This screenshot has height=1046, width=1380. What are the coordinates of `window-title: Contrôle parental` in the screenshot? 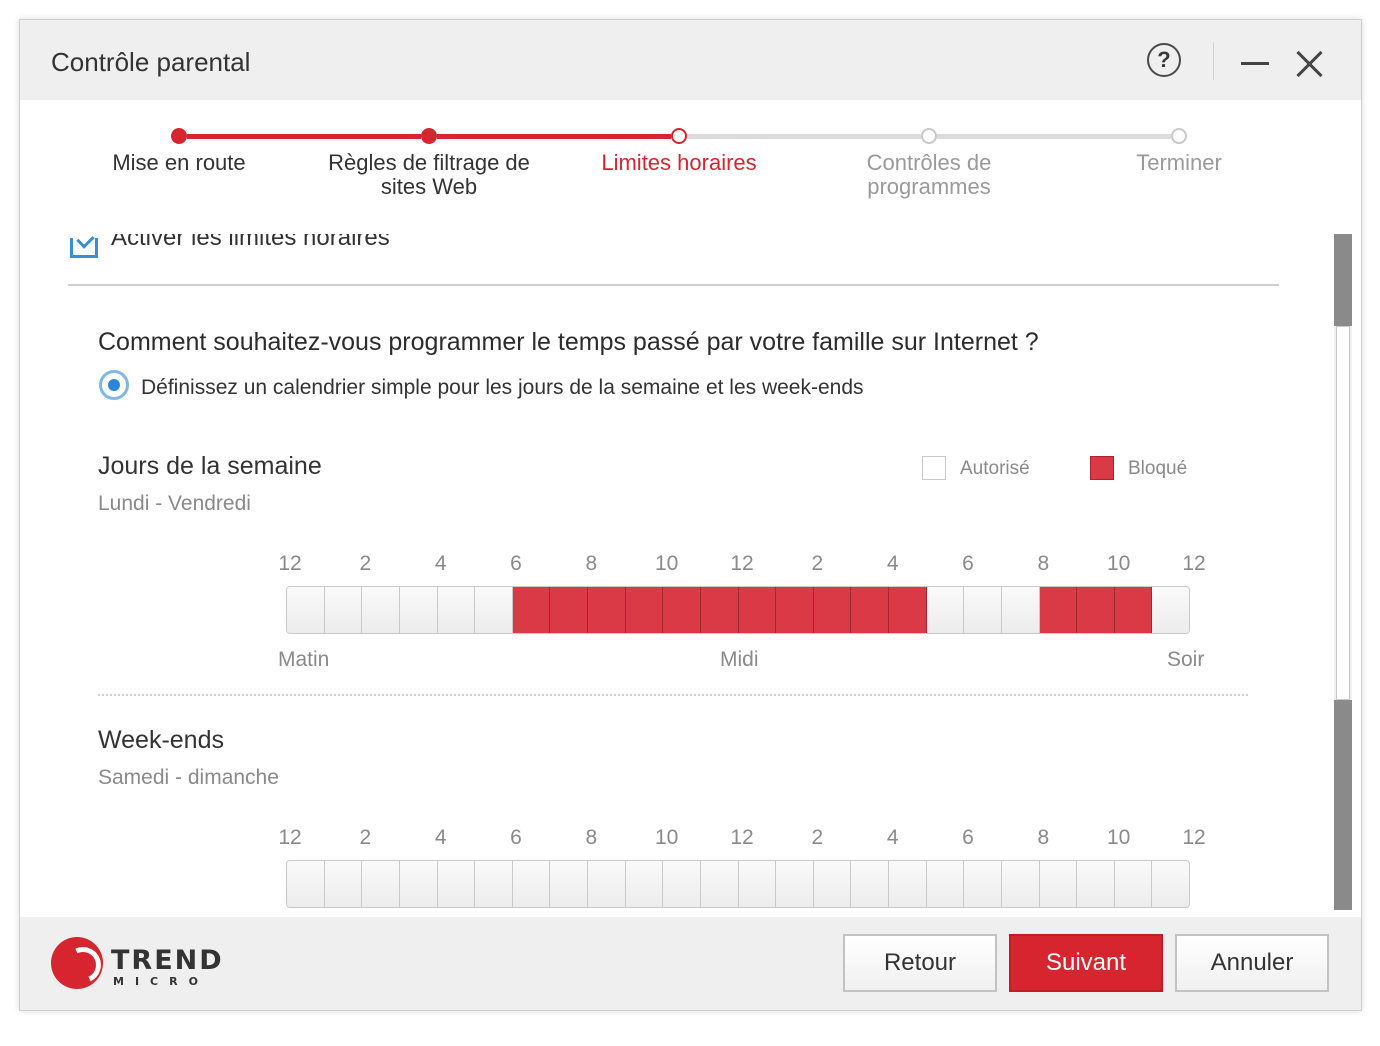 It's located at (151, 62).